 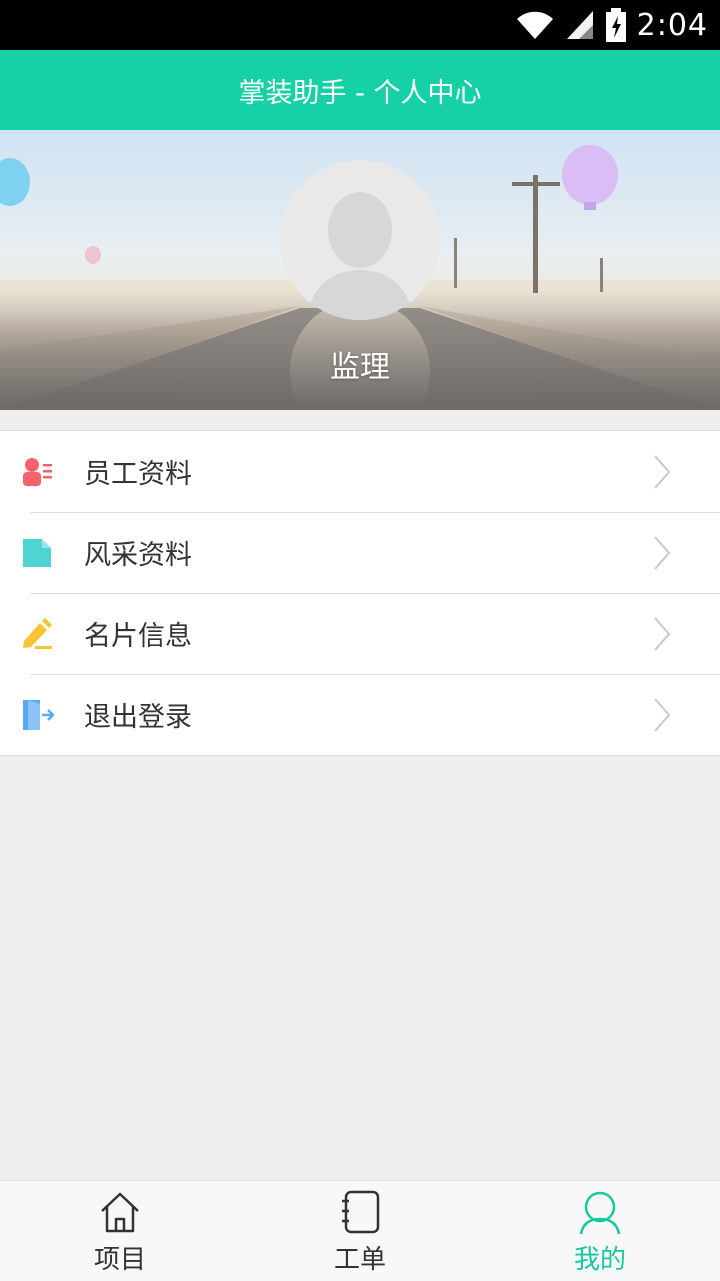 What do you see at coordinates (120, 1212) in the screenshot?
I see `home-icon` at bounding box center [120, 1212].